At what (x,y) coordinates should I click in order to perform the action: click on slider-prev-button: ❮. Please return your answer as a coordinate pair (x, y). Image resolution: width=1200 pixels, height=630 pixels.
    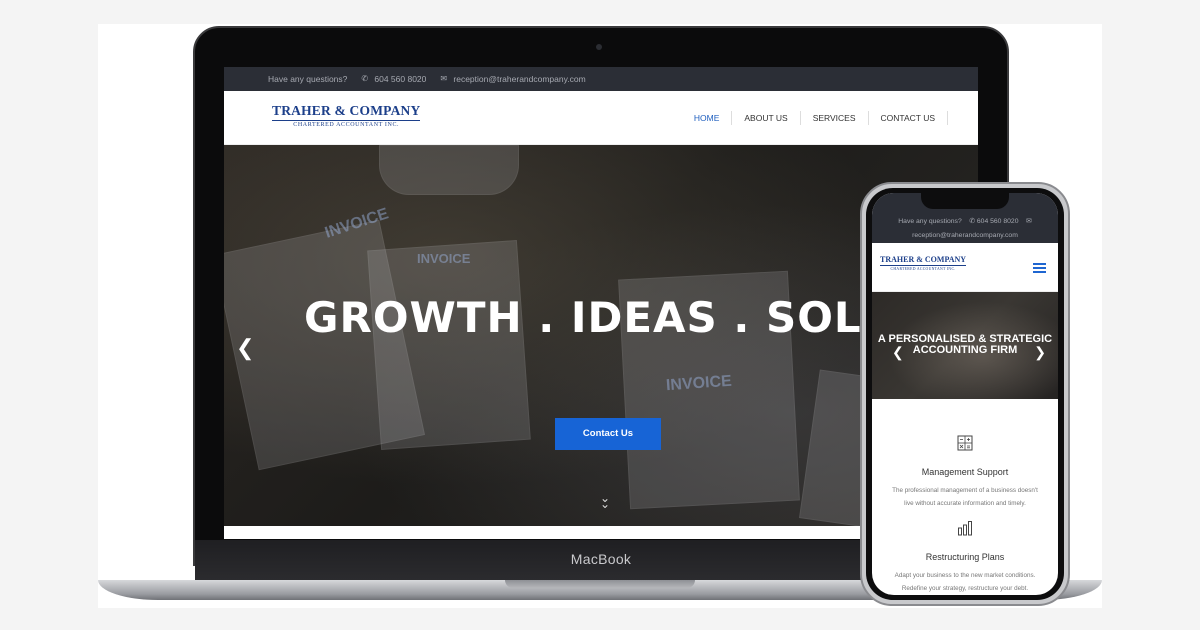
    Looking at the image, I should click on (245, 348).